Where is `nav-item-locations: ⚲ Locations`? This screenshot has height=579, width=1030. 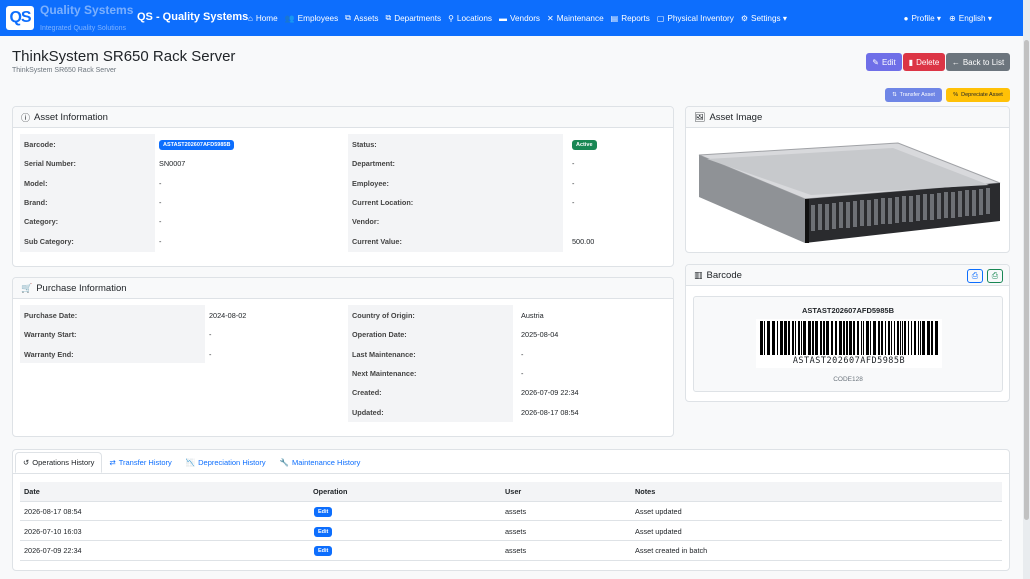 nav-item-locations: ⚲ Locations is located at coordinates (470, 18).